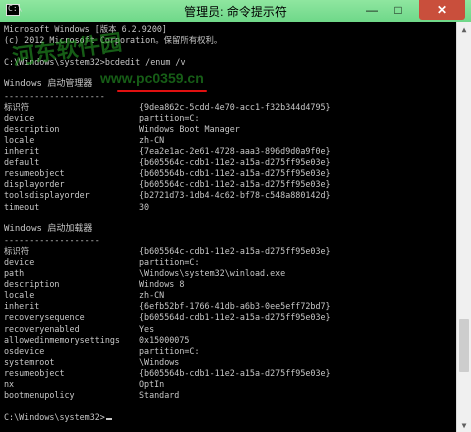 Image resolution: width=471 pixels, height=432 pixels. I want to click on close-button: ✕, so click(442, 10).